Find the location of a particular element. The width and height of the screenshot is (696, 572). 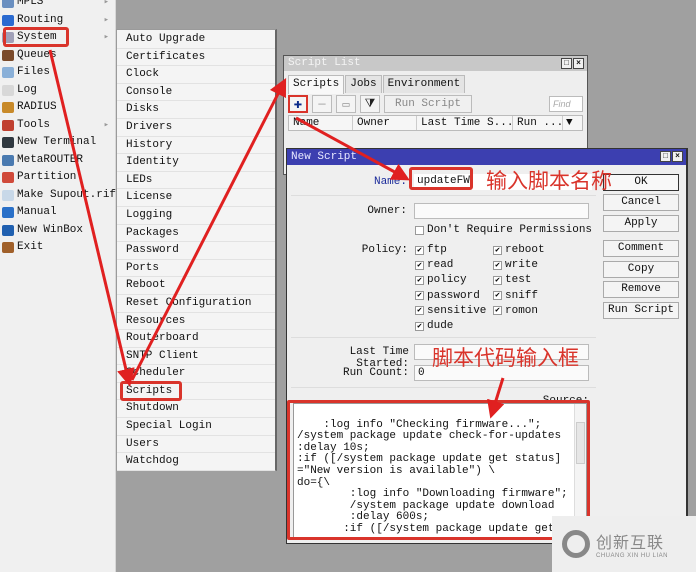

policy-label: reboot is located at coordinates (525, 250).